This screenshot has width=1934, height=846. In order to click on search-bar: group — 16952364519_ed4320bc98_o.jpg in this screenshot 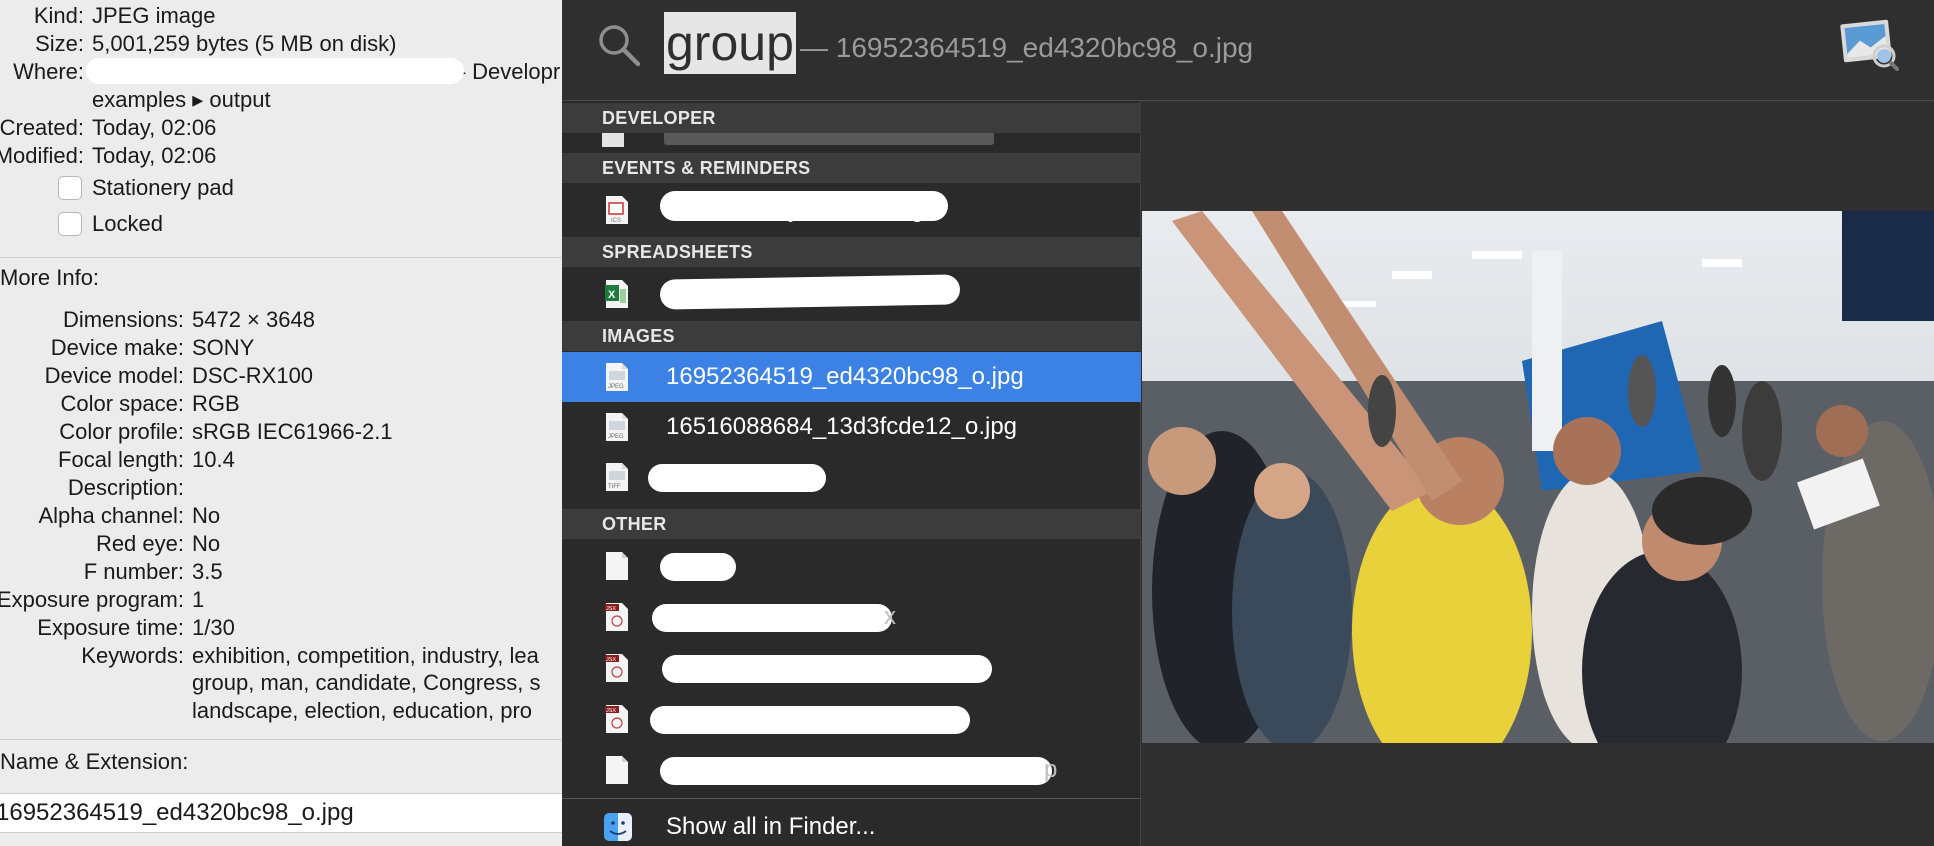, I will do `click(1248, 50)`.